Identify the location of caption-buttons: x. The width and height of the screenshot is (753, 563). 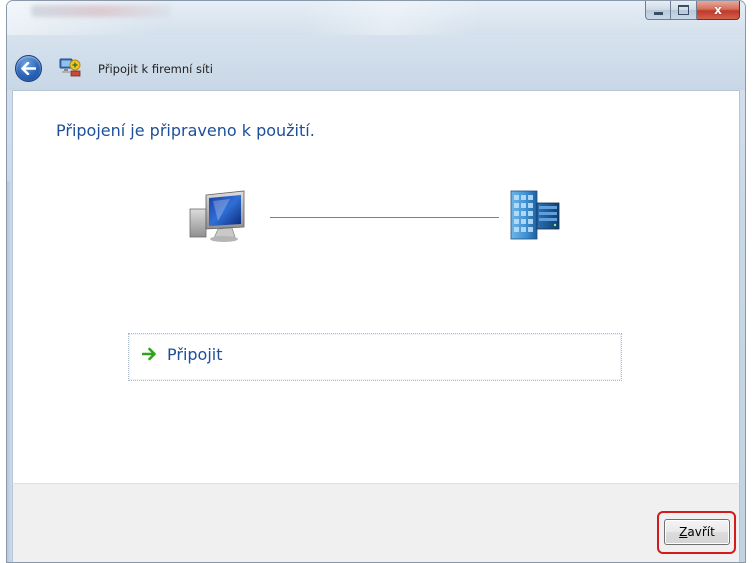
(692, 11).